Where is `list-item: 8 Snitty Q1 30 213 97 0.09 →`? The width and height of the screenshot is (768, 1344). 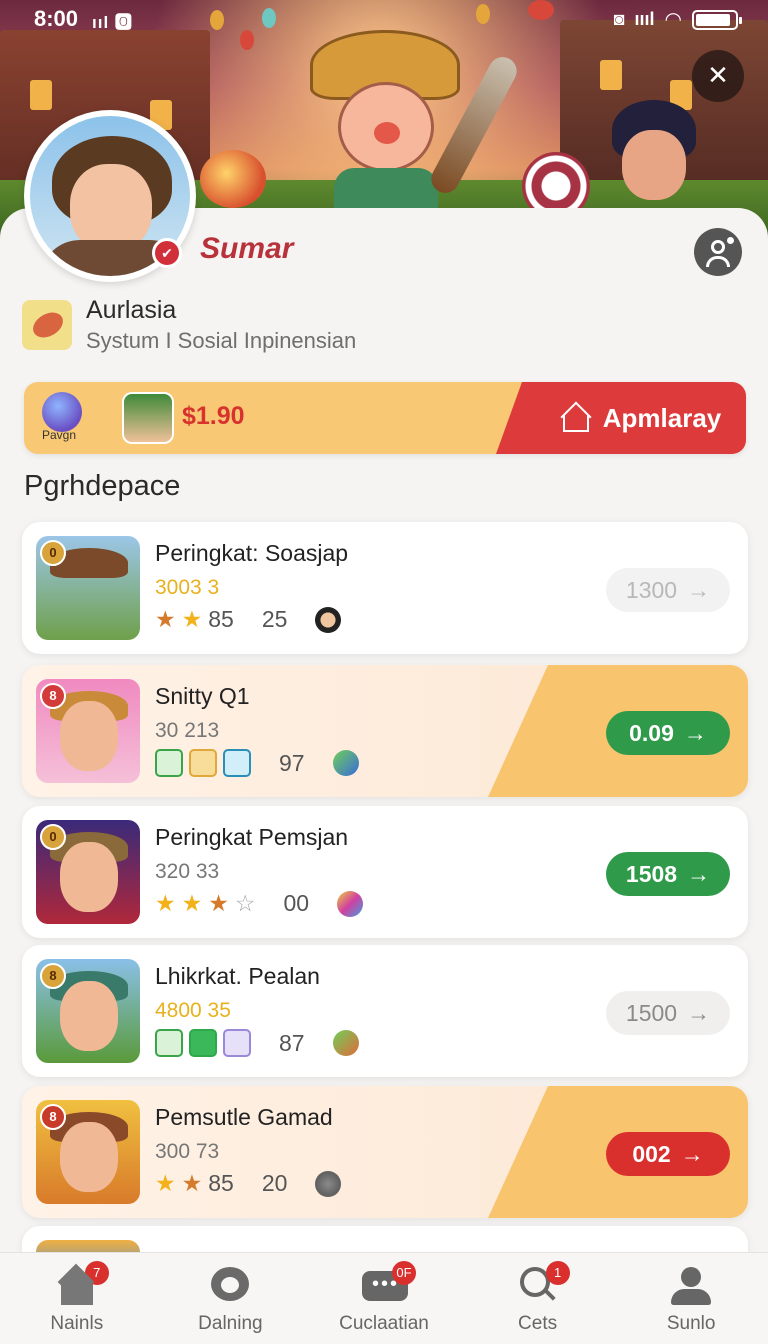
list-item: 8 Snitty Q1 30 213 97 0.09 → is located at coordinates (385, 731).